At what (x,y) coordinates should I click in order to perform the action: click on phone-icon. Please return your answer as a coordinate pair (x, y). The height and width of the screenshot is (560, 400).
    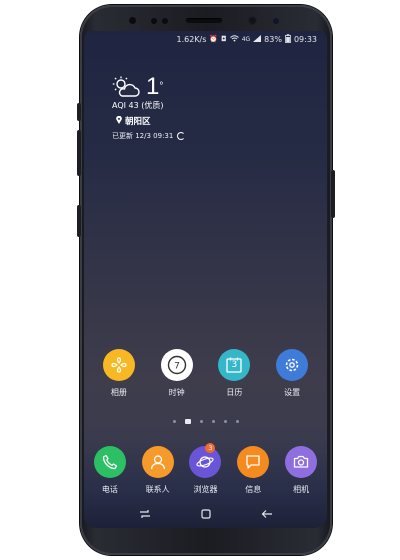
    Looking at the image, I should click on (109, 462).